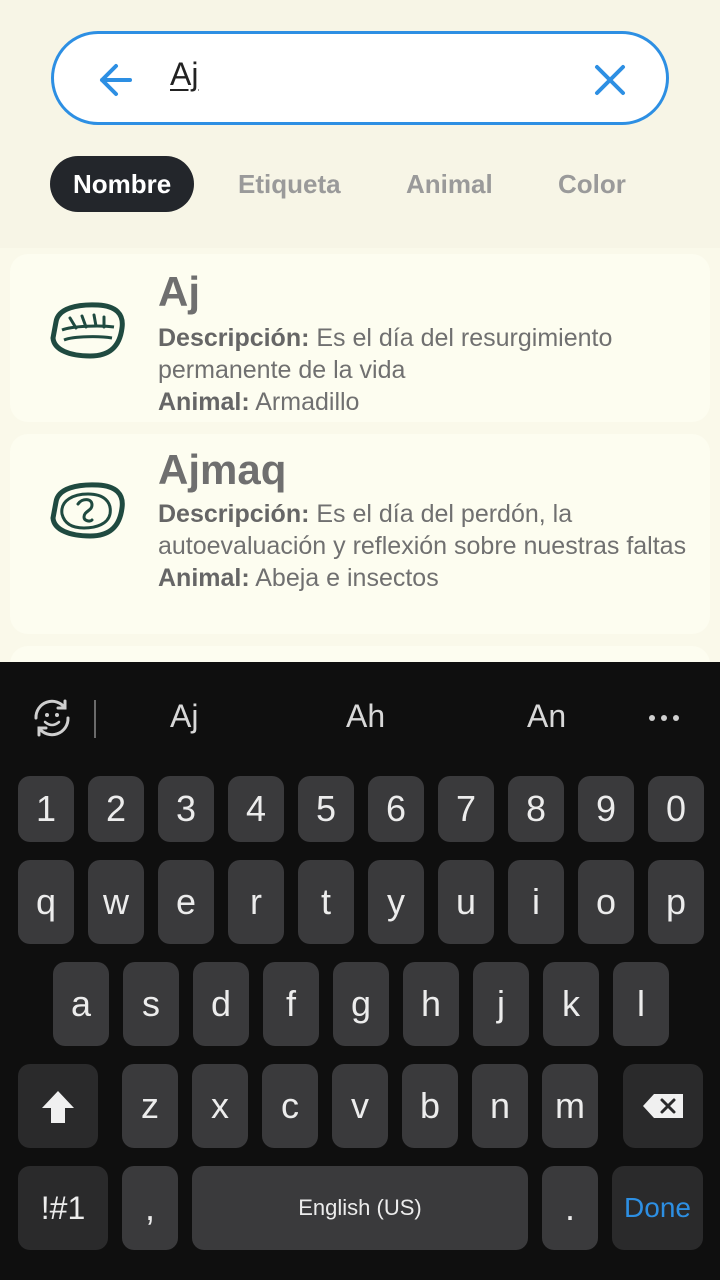 The image size is (720, 1280). Describe the element at coordinates (361, 1004) in the screenshot. I see `letter-g-key: g` at that location.